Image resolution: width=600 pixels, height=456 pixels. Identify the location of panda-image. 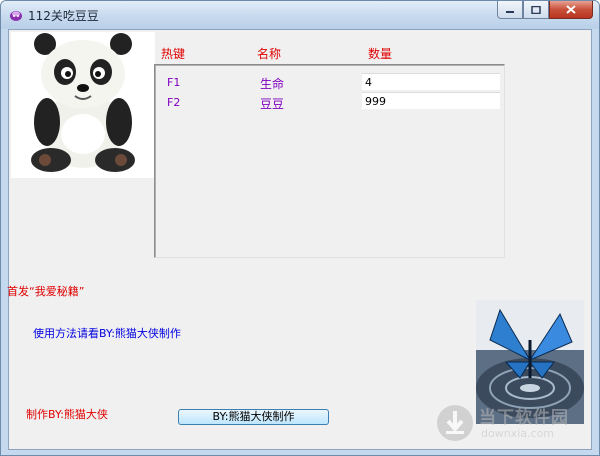
(83, 105).